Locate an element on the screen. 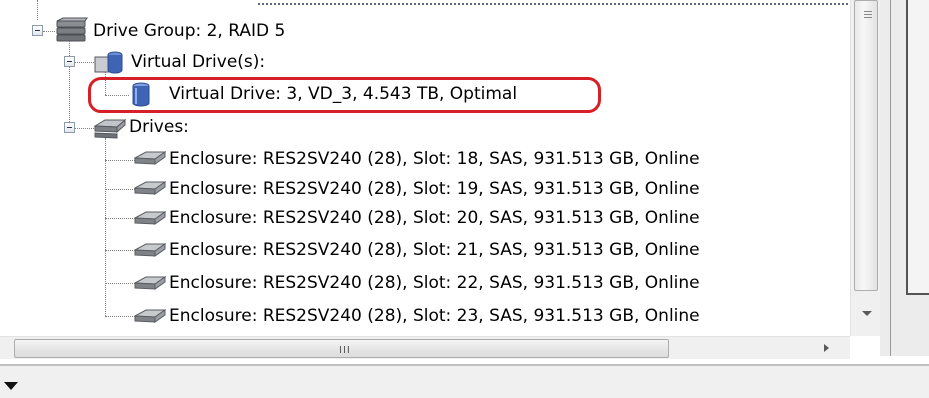 The image size is (929, 398). tree-focus-border is located at coordinates (553, 4).